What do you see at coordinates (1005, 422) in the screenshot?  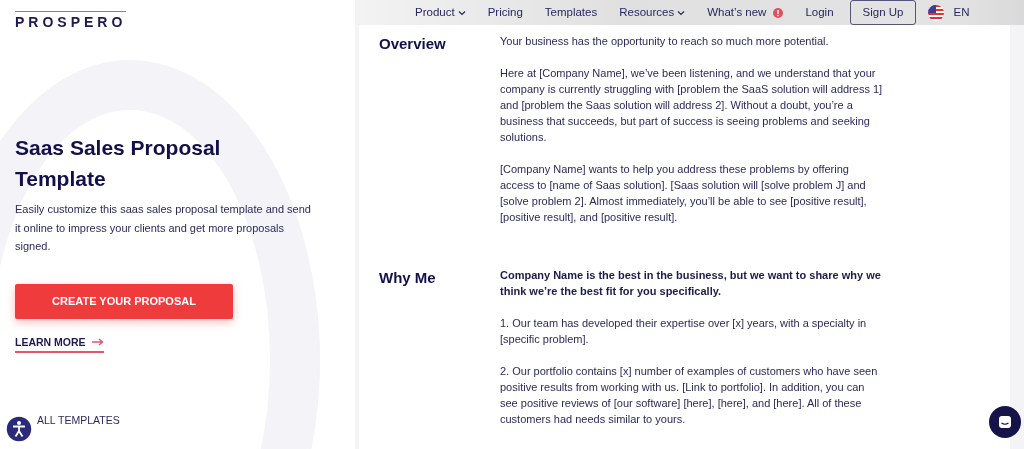 I see `chat-button` at bounding box center [1005, 422].